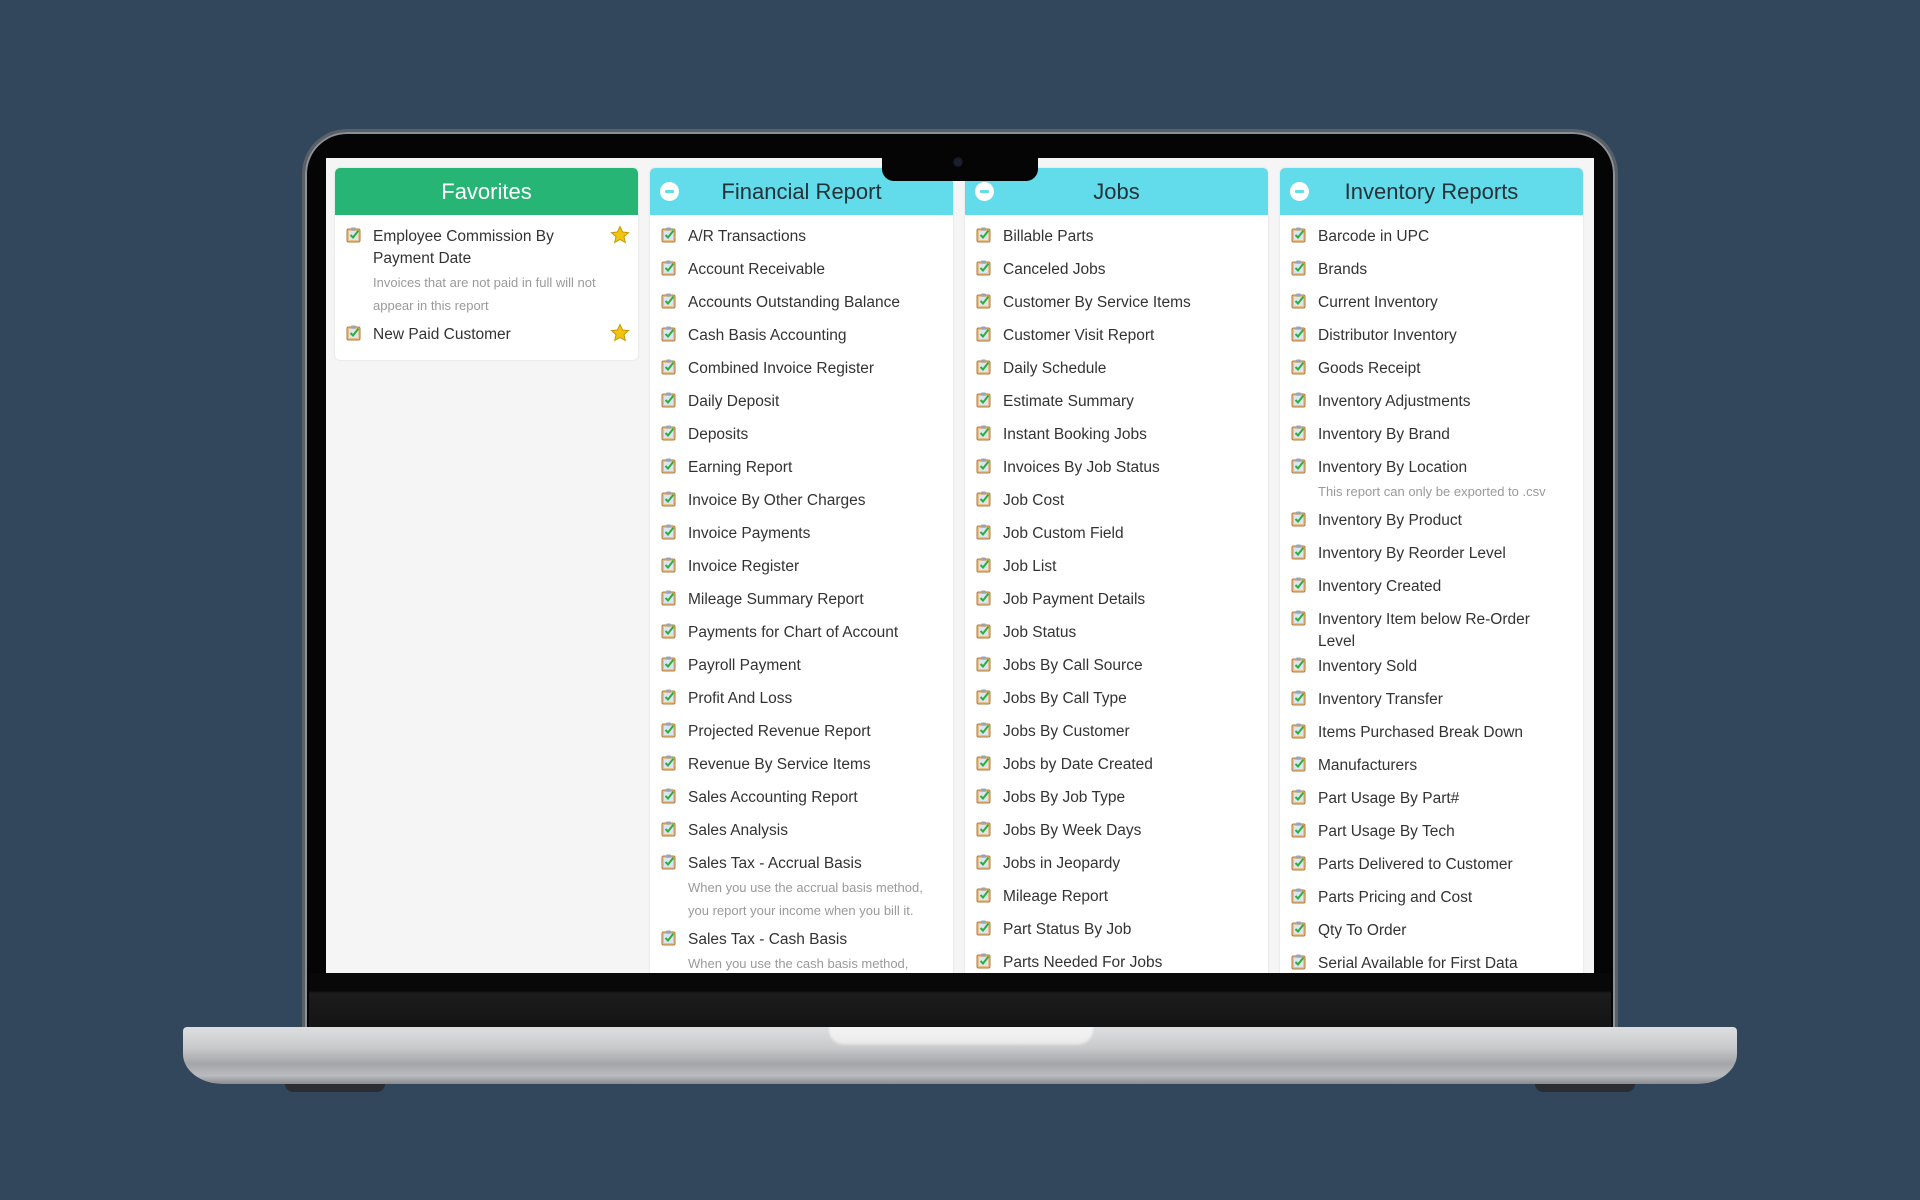 This screenshot has height=1200, width=1920. Describe the element at coordinates (1431, 768) in the screenshot. I see `report-item: Manufacturers` at that location.